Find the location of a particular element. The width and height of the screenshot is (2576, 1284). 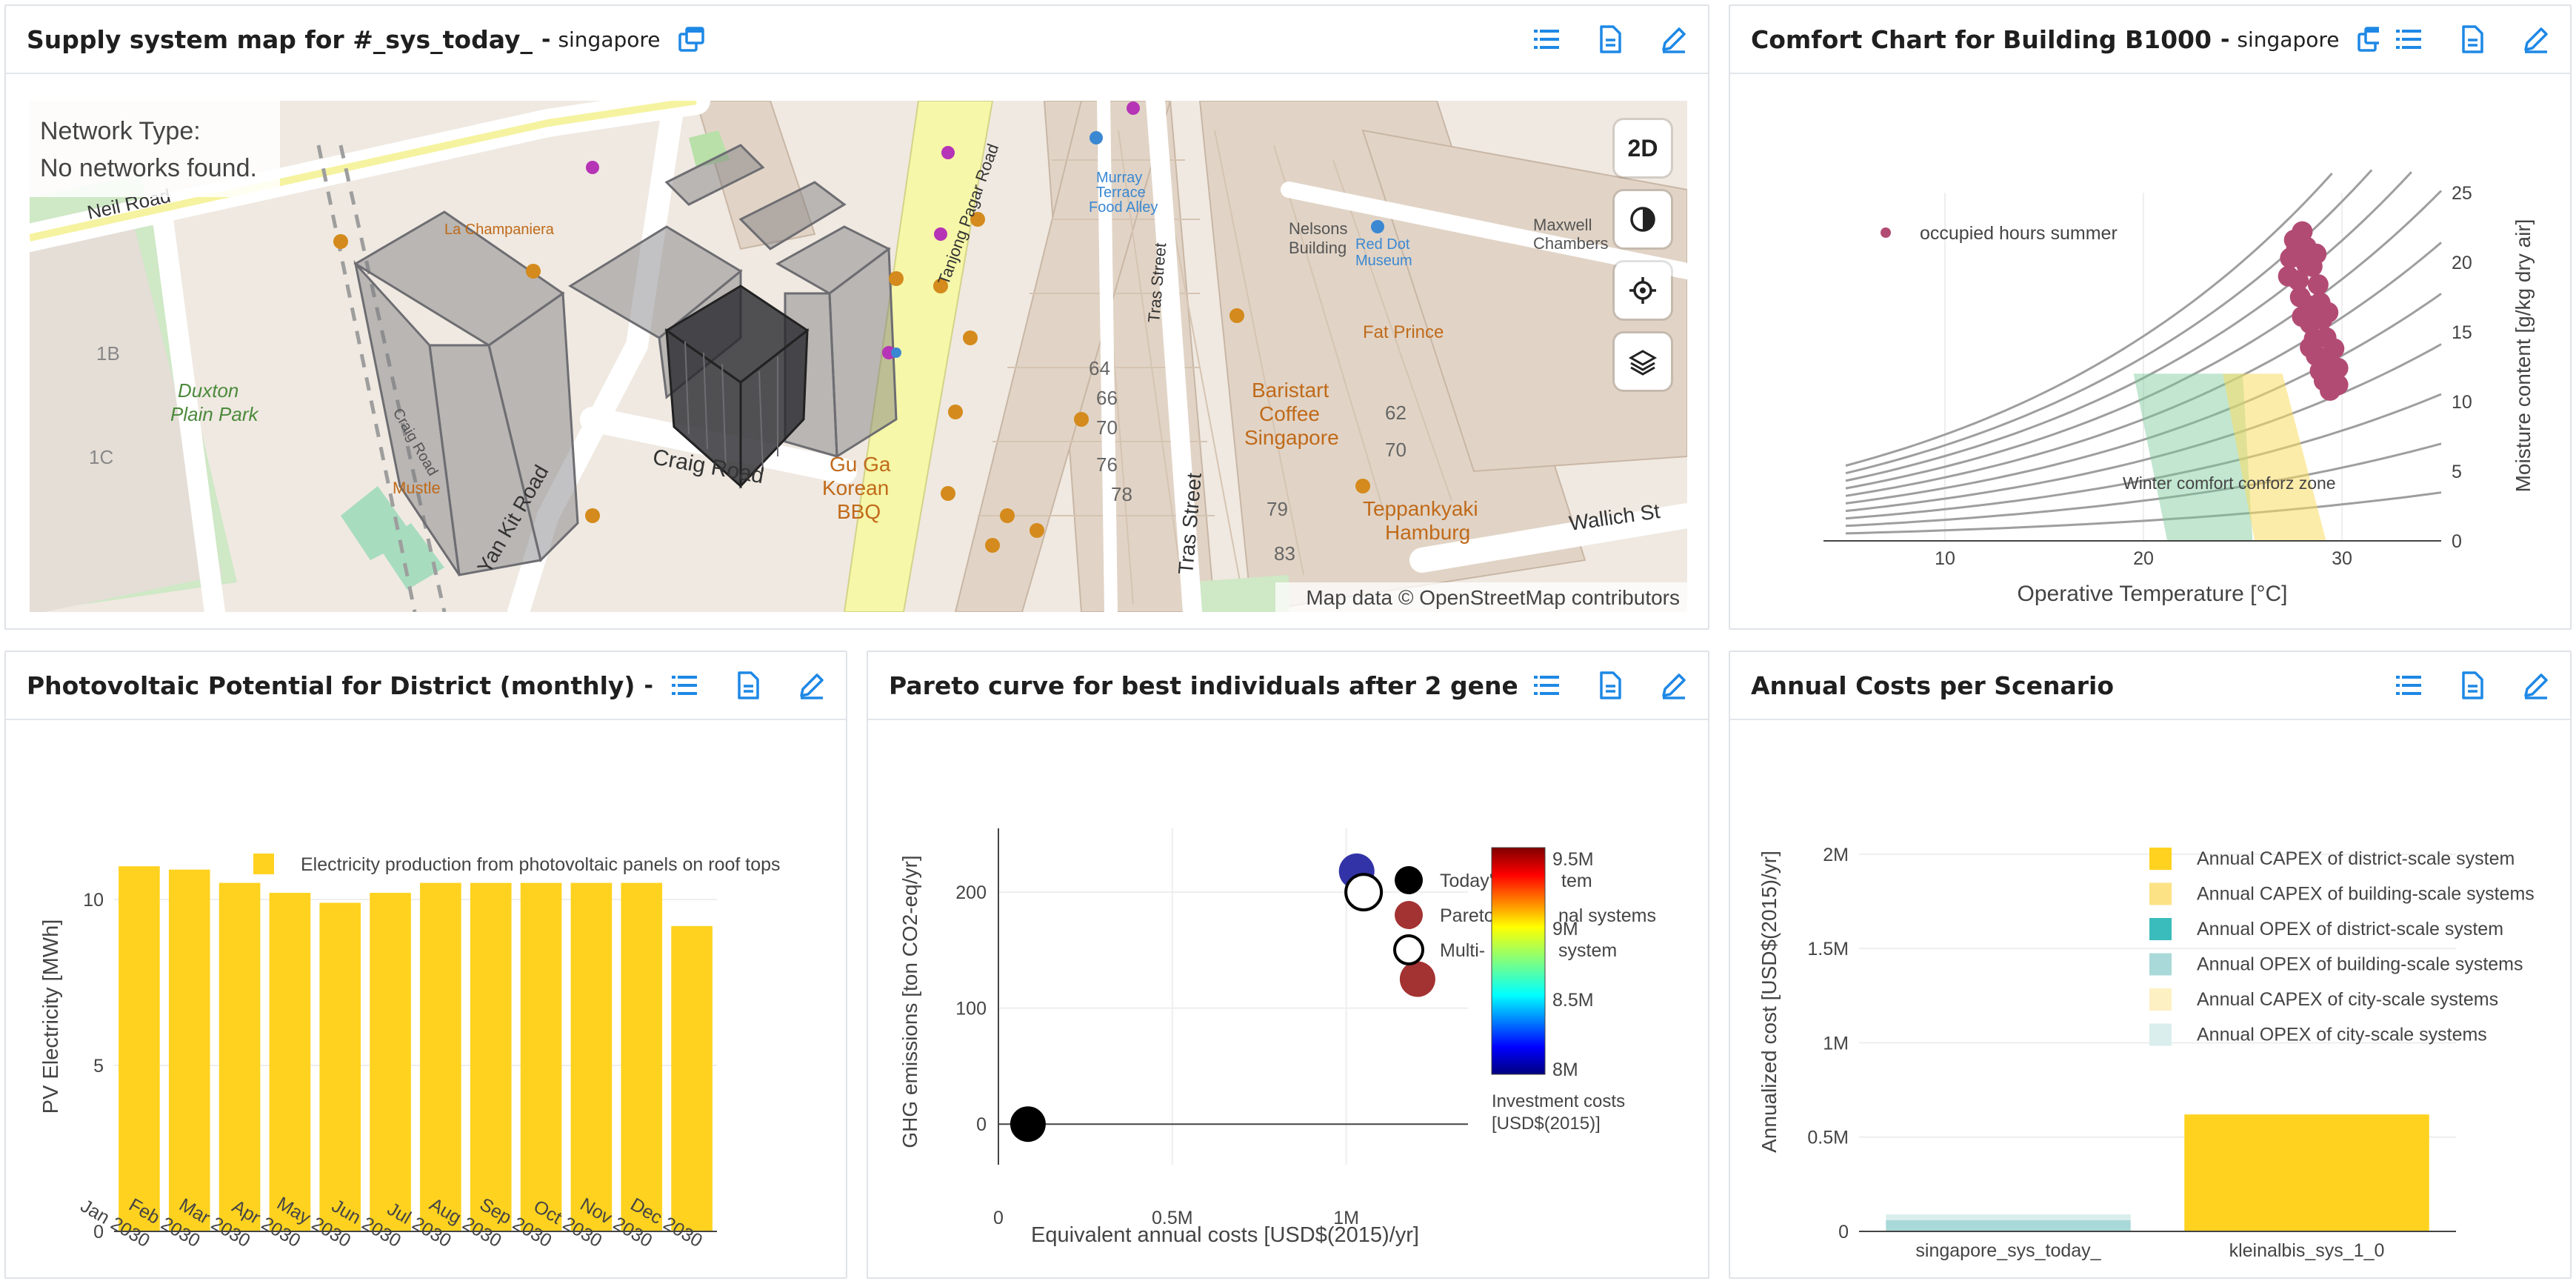

svg-text: Hamburg is located at coordinates (1427, 532).